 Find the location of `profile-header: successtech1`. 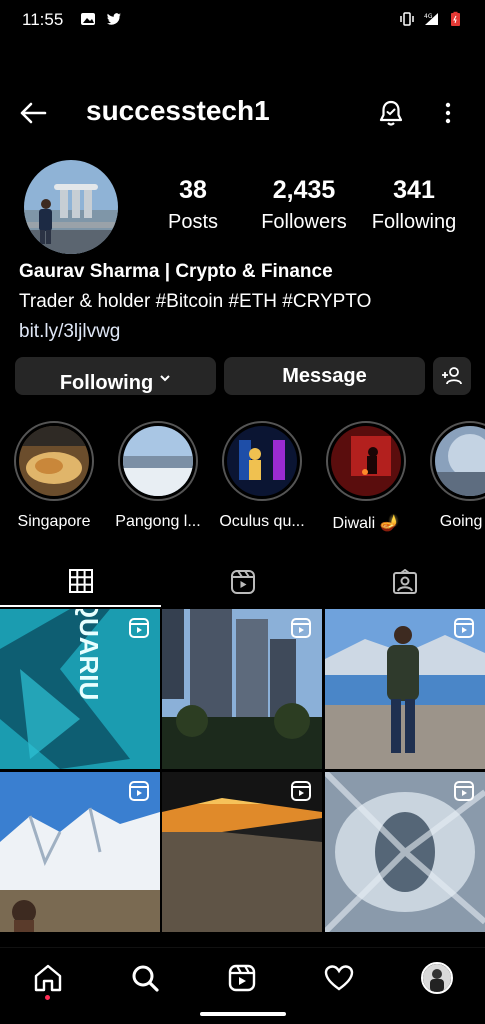

profile-header: successtech1 is located at coordinates (242, 113).